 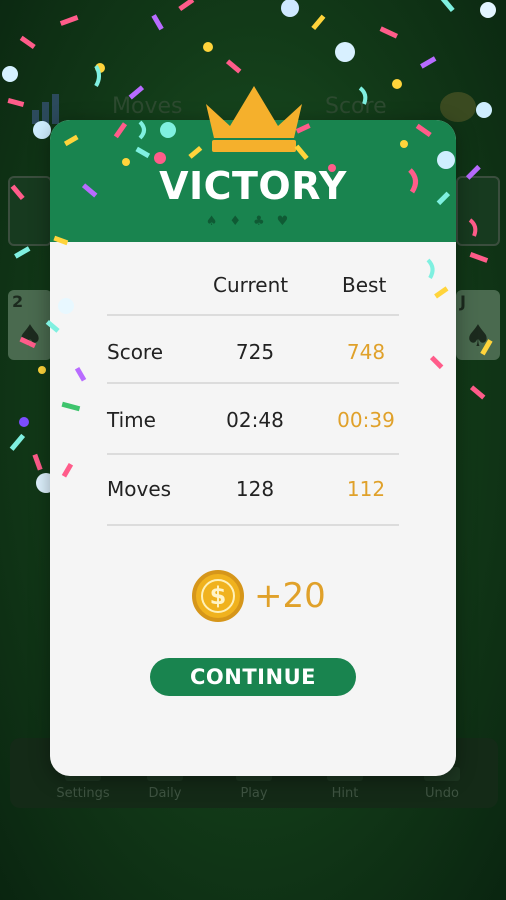 I want to click on play-label: Play, so click(x=254, y=793).